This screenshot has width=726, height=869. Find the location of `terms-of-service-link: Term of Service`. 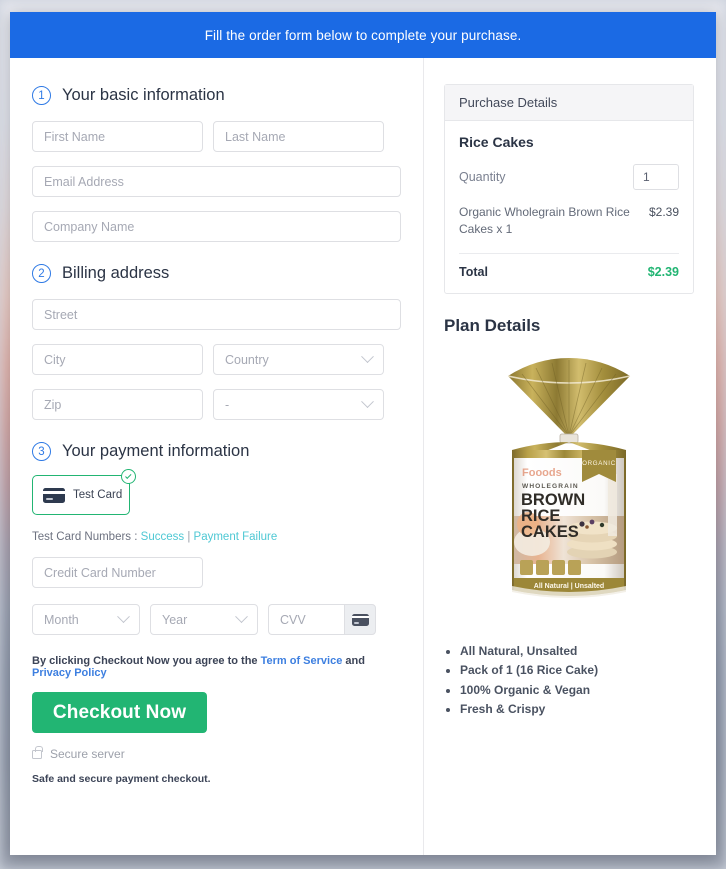

terms-of-service-link: Term of Service is located at coordinates (302, 661).